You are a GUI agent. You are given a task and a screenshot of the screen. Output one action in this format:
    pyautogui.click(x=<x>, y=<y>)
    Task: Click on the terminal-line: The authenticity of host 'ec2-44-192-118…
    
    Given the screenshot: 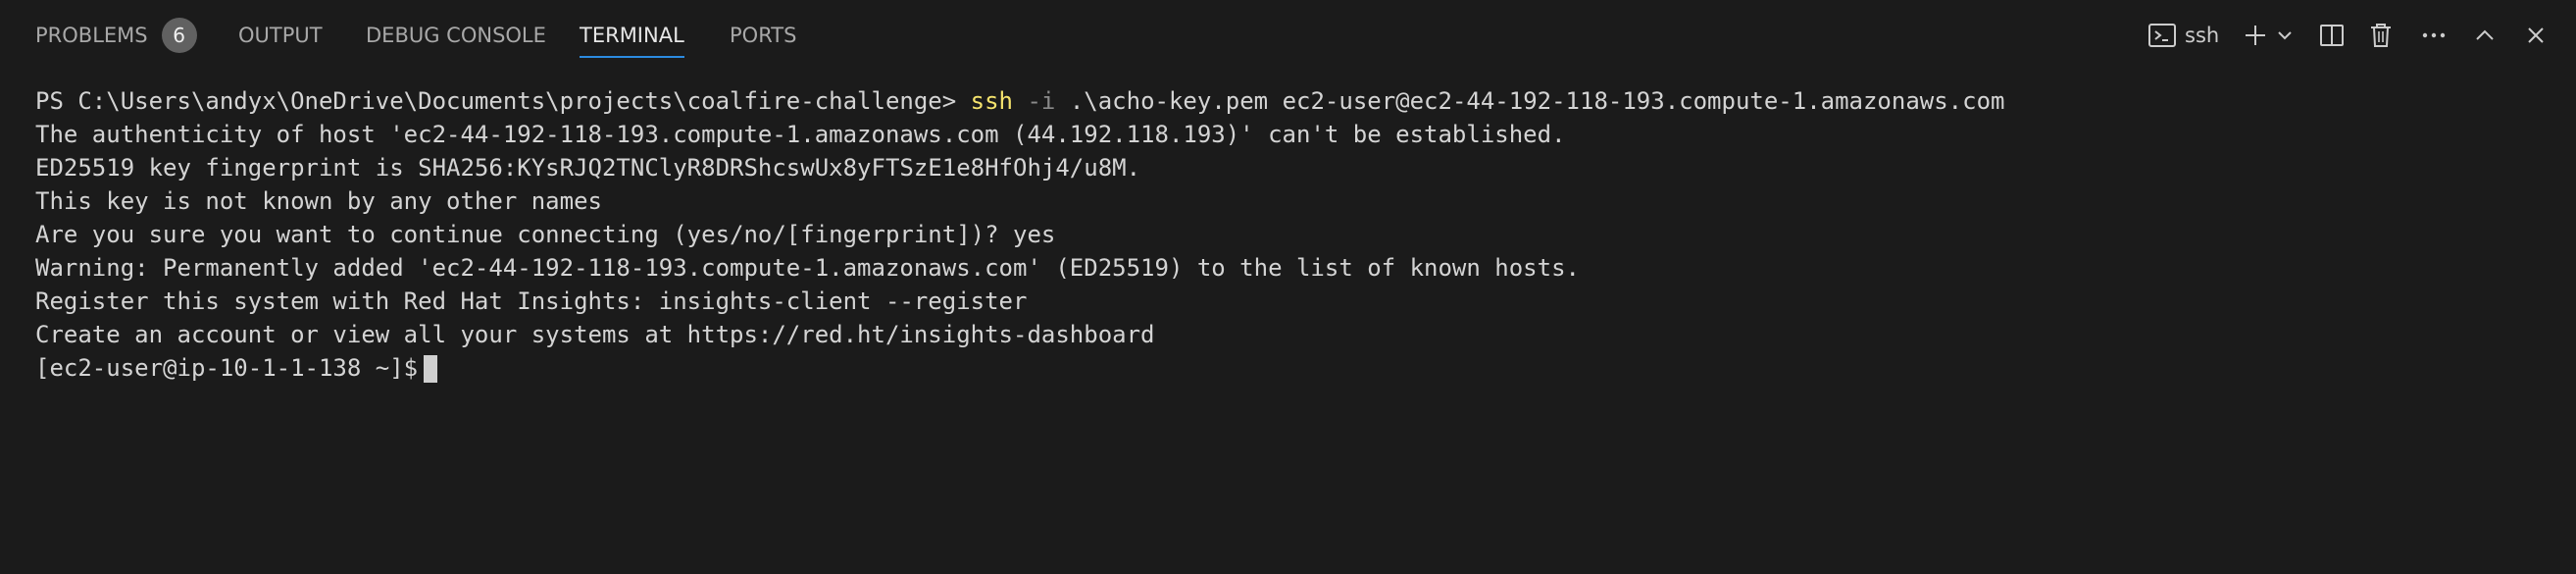 What is the action you would take?
    pyautogui.click(x=801, y=134)
    